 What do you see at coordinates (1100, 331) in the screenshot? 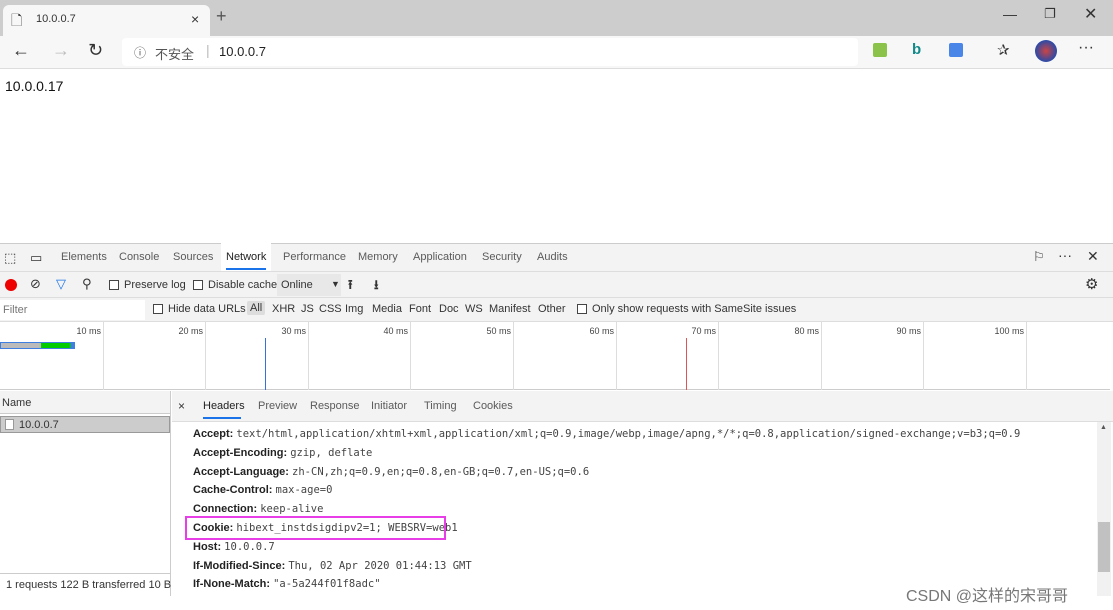
I see `time-tick: 11(` at bounding box center [1100, 331].